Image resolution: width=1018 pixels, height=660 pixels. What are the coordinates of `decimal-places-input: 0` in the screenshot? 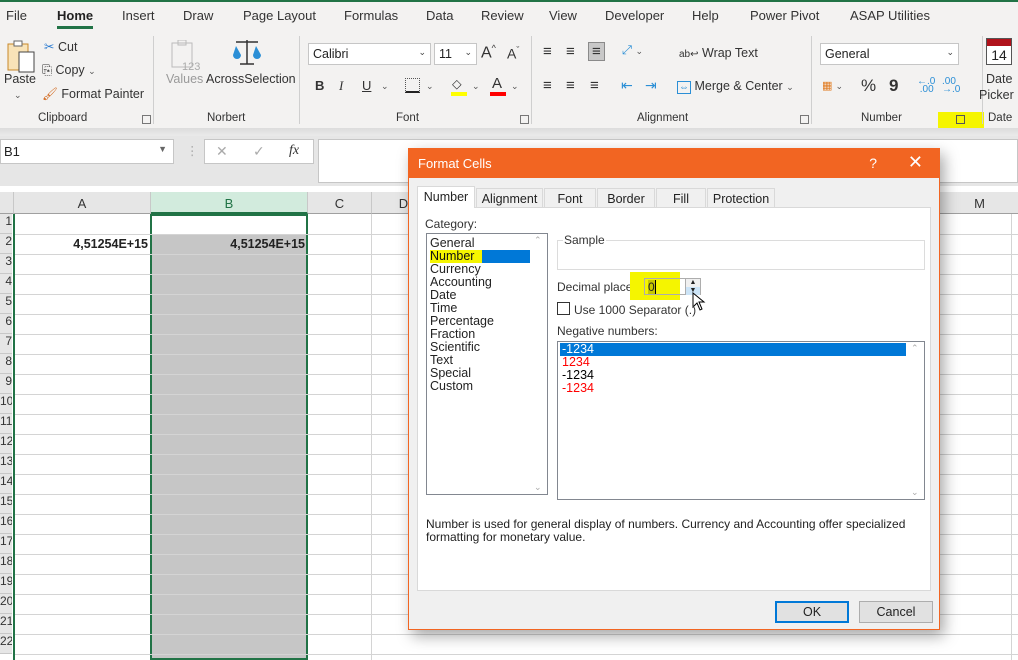 It's located at (666, 286).